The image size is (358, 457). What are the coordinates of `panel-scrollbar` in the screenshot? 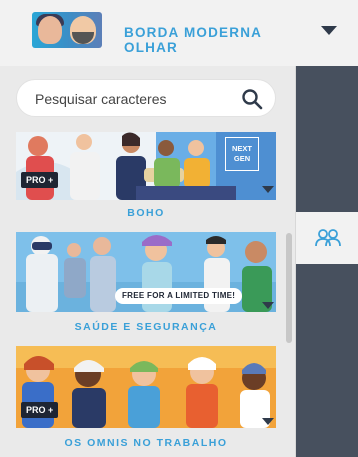 It's located at (289, 288).